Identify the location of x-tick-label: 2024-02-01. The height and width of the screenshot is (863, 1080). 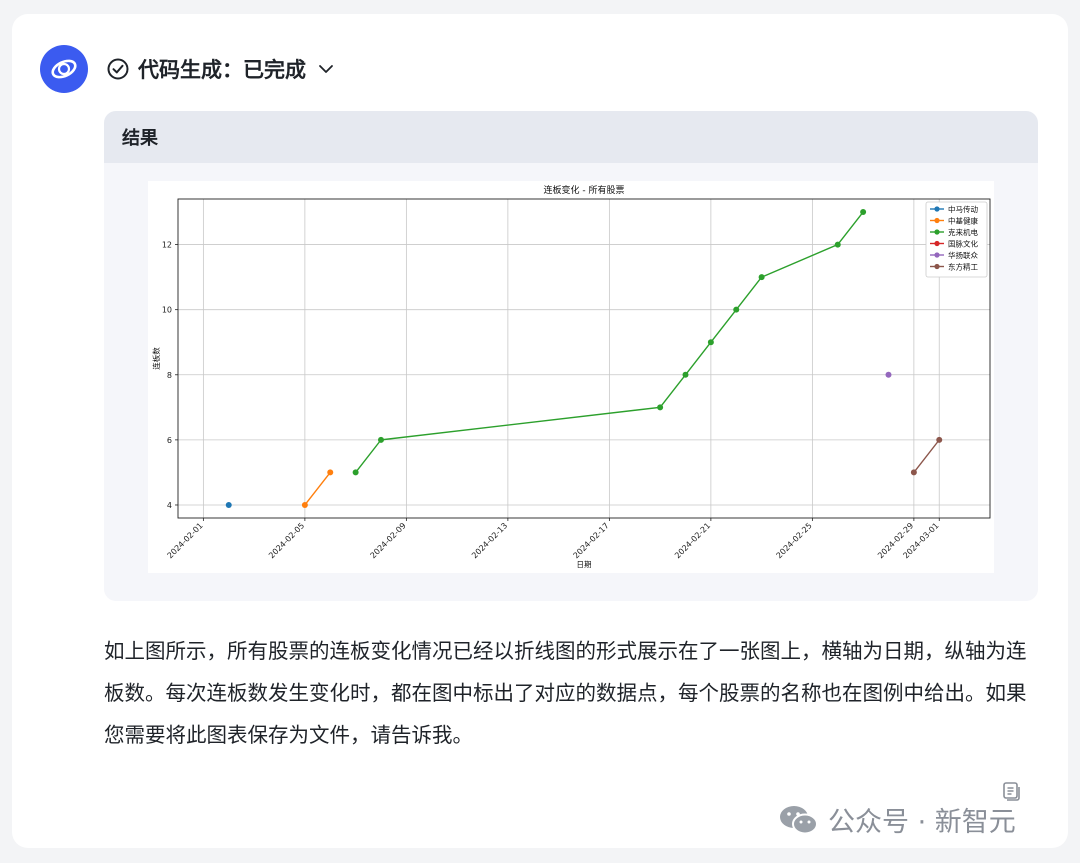
(185, 540).